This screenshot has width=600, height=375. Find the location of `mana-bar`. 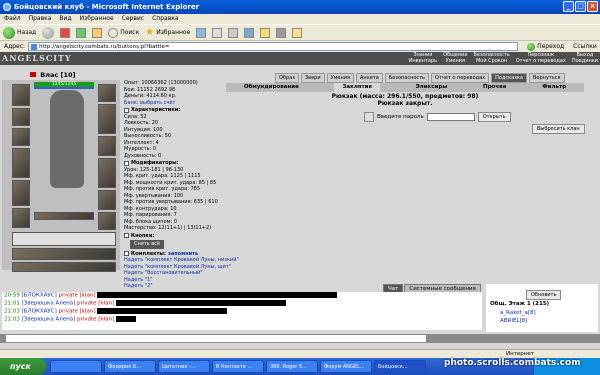

mana-bar is located at coordinates (64, 88).